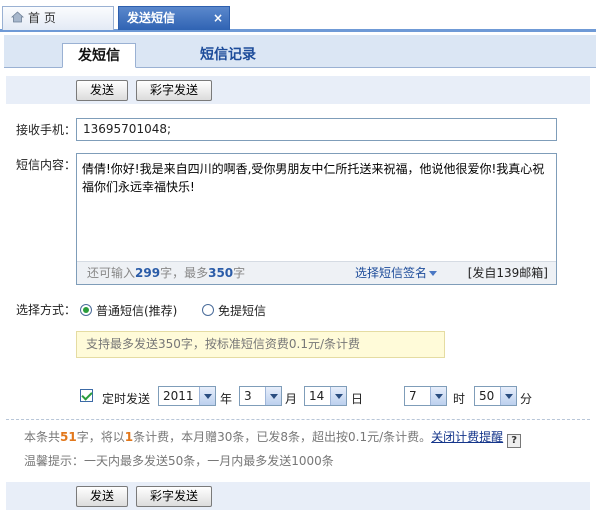 Image resolution: width=596 pixels, height=520 pixels. I want to click on phone-label: 接收手机：, so click(46, 130).